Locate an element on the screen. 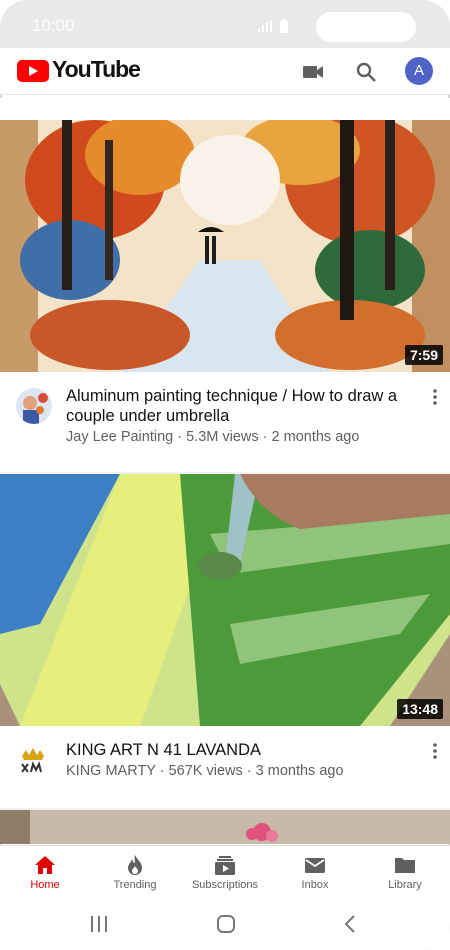 Image resolution: width=450 pixels, height=950 pixels. nav-label: Library is located at coordinates (405, 885).